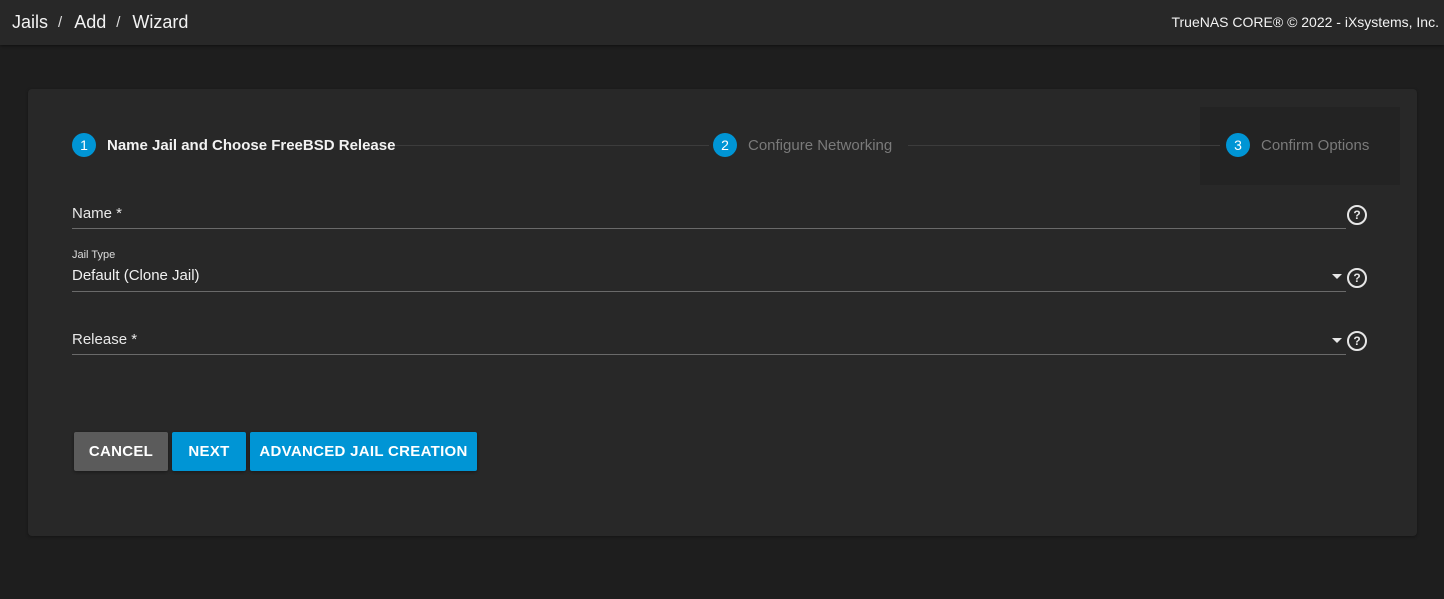  What do you see at coordinates (97, 213) in the screenshot?
I see `name-label: Name *` at bounding box center [97, 213].